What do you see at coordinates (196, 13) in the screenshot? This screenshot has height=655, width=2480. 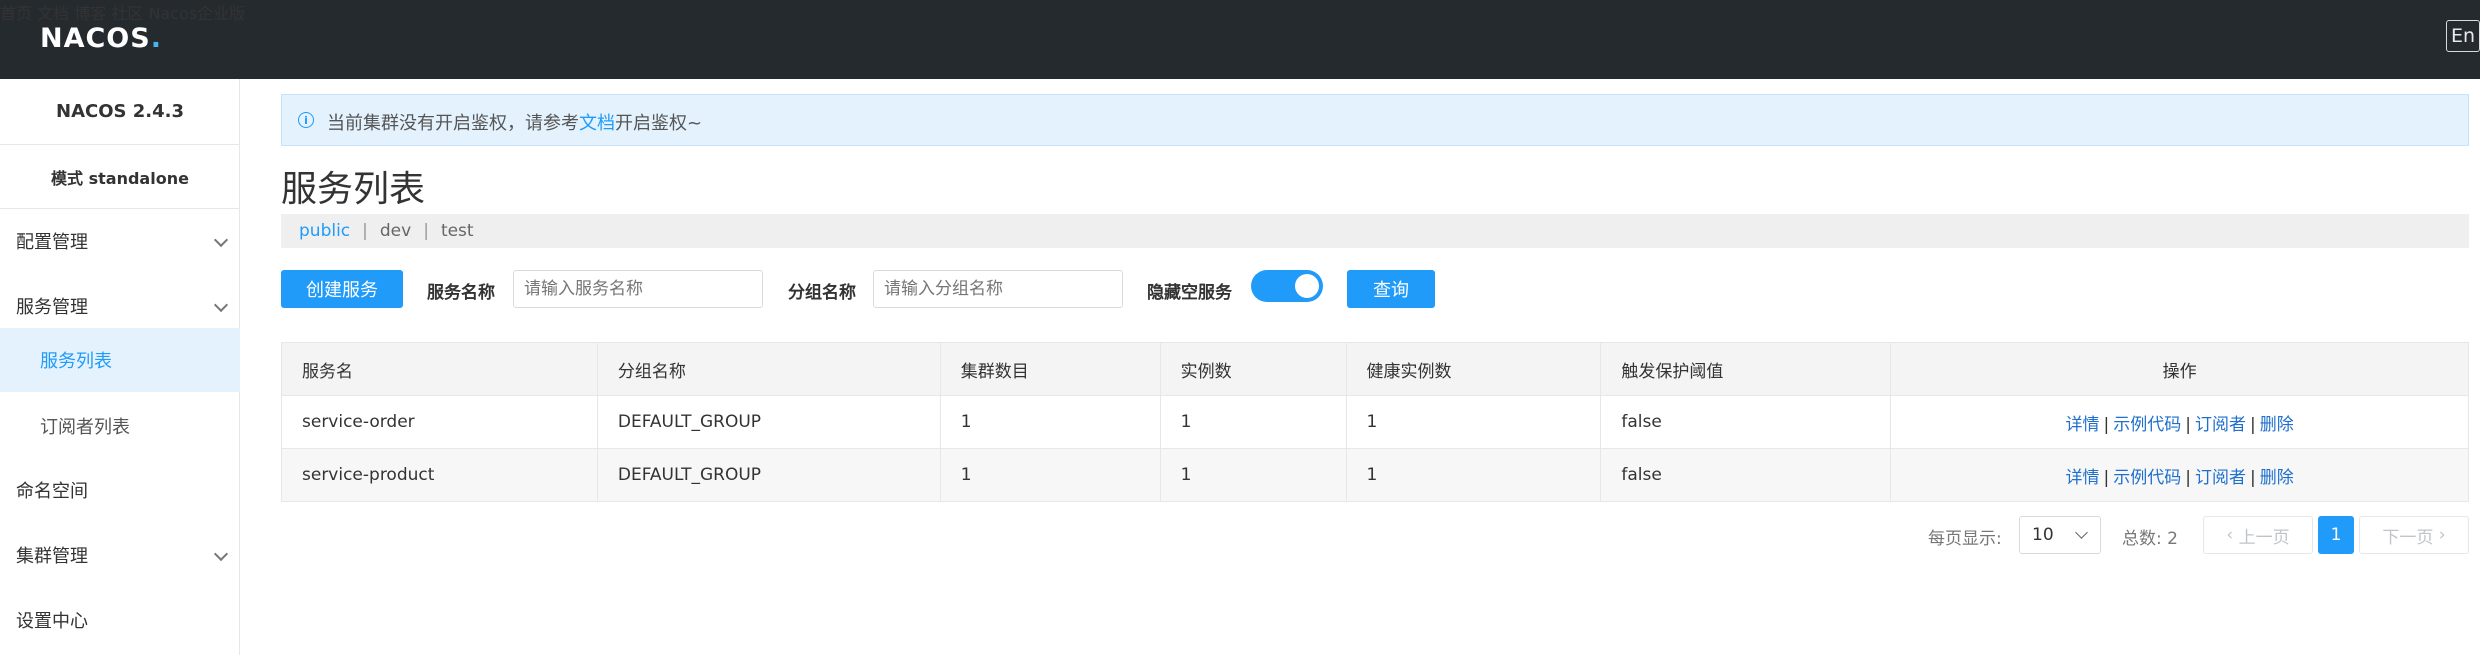 I see `nav-enterprise: Nacos企业版` at bounding box center [196, 13].